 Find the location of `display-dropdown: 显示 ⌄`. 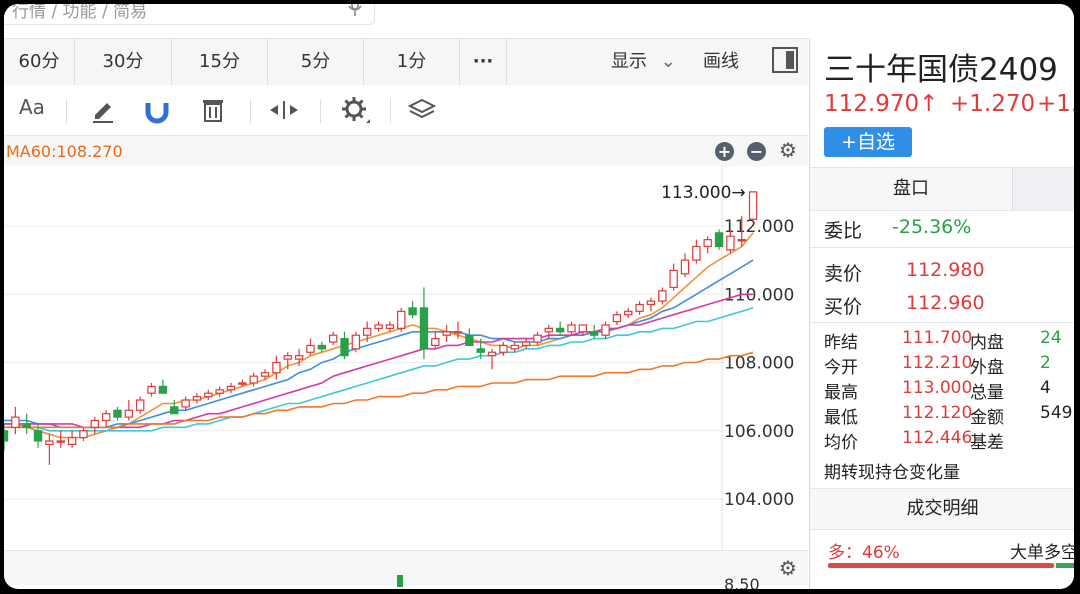

display-dropdown: 显示 ⌄ is located at coordinates (643, 62).